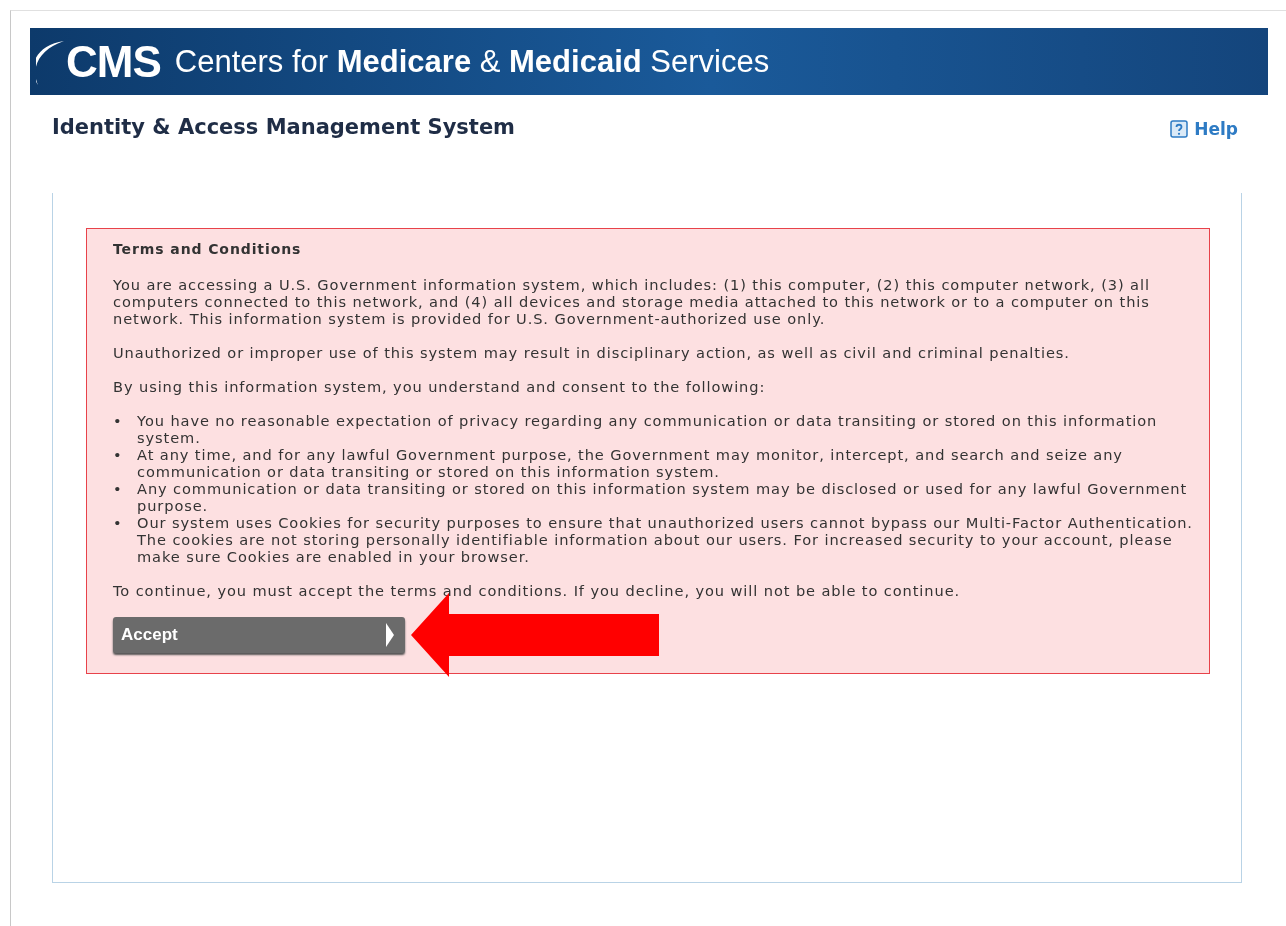 This screenshot has height=926, width=1286. What do you see at coordinates (537, 590) in the screenshot?
I see `terms-paragraph: To continue, you must accept the terms and conditions. If you decline, you will not be able to continue.` at bounding box center [537, 590].